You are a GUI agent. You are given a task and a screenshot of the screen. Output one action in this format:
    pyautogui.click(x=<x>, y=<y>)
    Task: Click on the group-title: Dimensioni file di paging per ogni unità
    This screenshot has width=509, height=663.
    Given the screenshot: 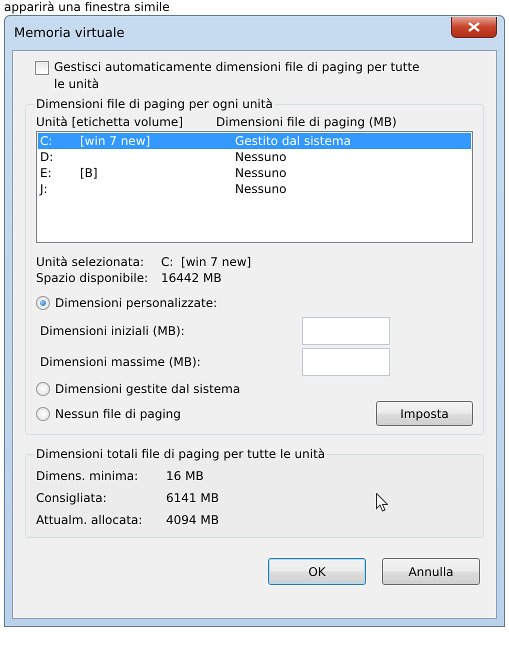 What is the action you would take?
    pyautogui.click(x=154, y=104)
    